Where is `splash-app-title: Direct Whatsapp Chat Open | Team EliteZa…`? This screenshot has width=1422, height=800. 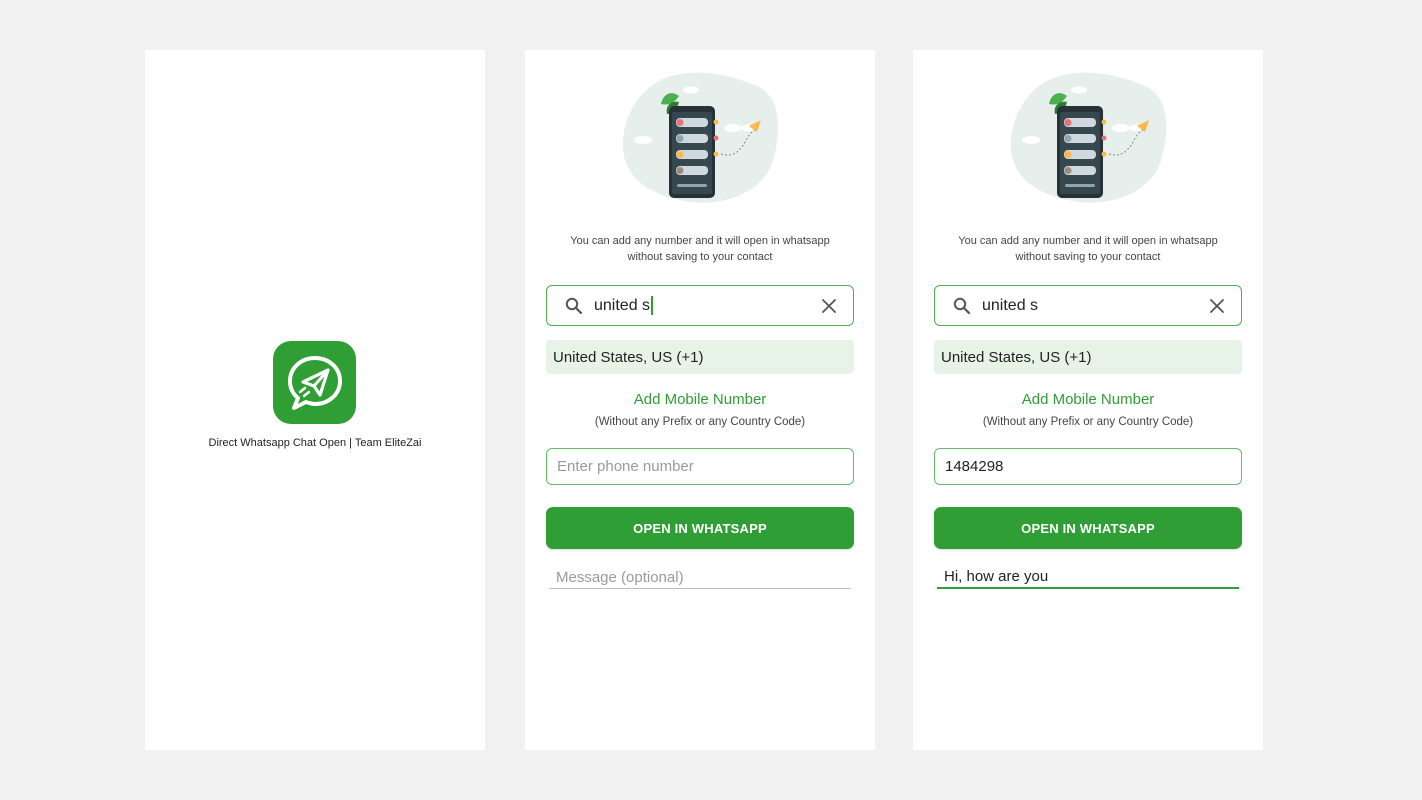
splash-app-title: Direct Whatsapp Chat Open | Team EliteZa… is located at coordinates (315, 443).